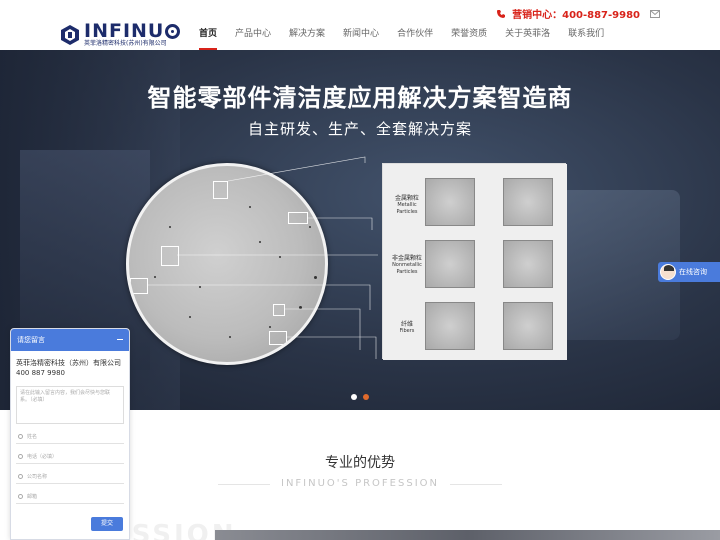 The height and width of the screenshot is (540, 720). What do you see at coordinates (68, 368) in the screenshot?
I see `message-company-info: 英菲洛精密科技（苏州）有限公司400 887 9980` at bounding box center [68, 368].